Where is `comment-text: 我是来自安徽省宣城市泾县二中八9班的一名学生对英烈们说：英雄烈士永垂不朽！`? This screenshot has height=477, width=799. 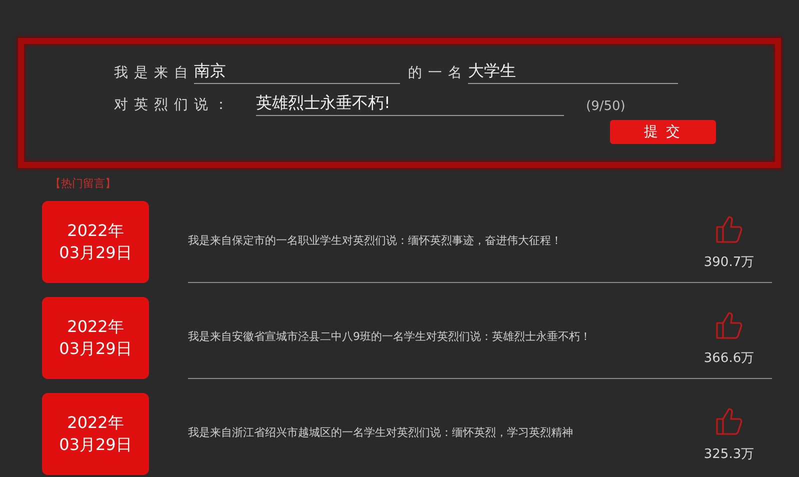 comment-text: 我是来自安徽省宣城市泾县二中八9班的一名学生对英烈们说：英雄烈士永垂不朽！ is located at coordinates (390, 336).